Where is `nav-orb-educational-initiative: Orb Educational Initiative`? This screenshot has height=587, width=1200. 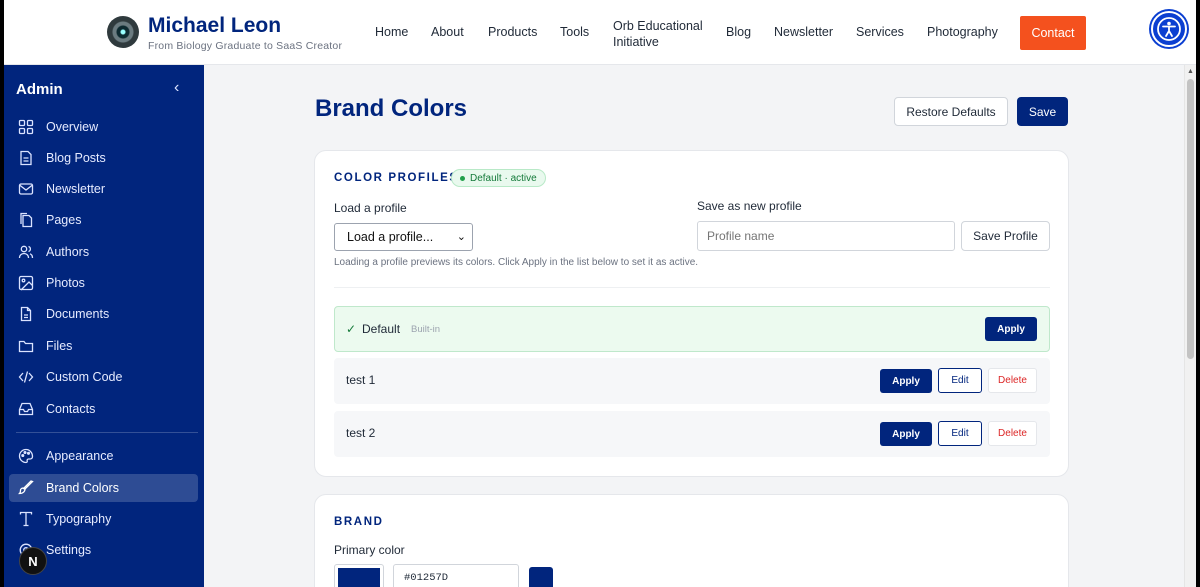 nav-orb-educational-initiative: Orb Educational Initiative is located at coordinates (663, 34).